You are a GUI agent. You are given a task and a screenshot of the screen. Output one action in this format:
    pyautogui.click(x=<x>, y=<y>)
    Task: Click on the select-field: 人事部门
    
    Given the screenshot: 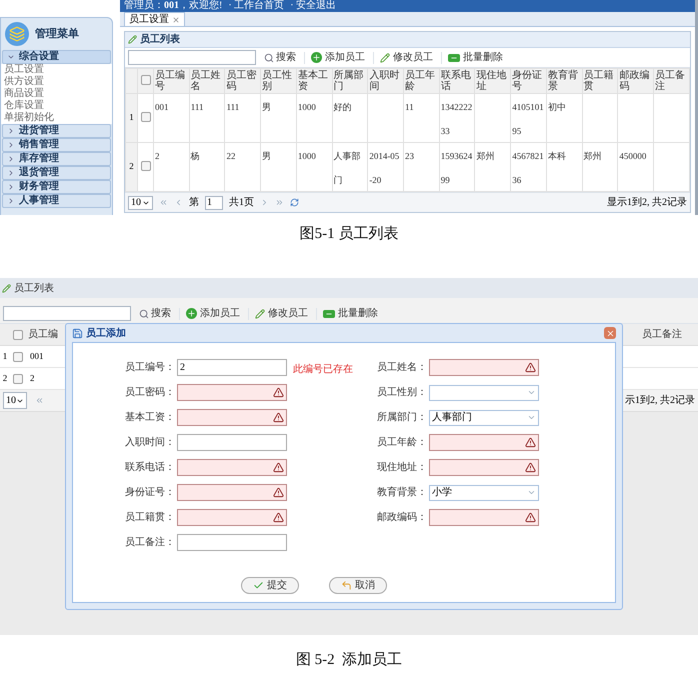 What is the action you would take?
    pyautogui.click(x=484, y=418)
    